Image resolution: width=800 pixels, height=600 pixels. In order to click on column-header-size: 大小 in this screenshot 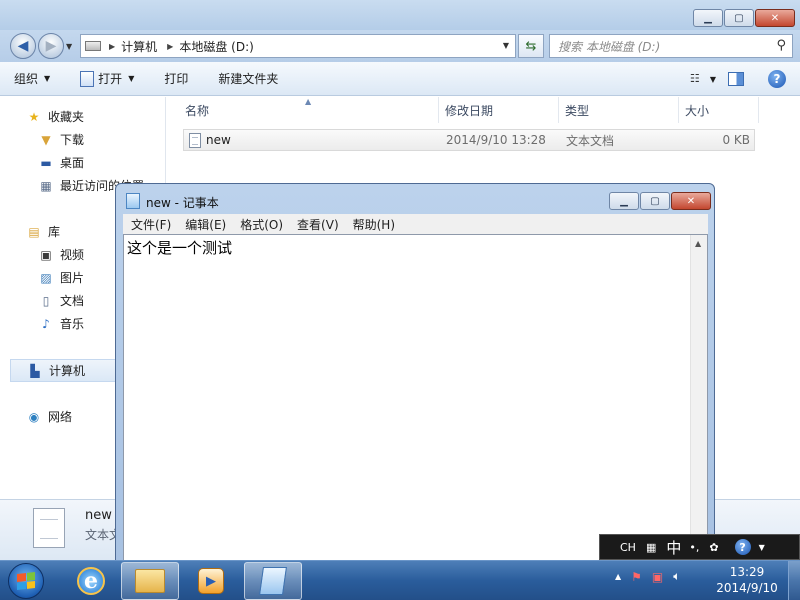, I will do `click(719, 110)`.